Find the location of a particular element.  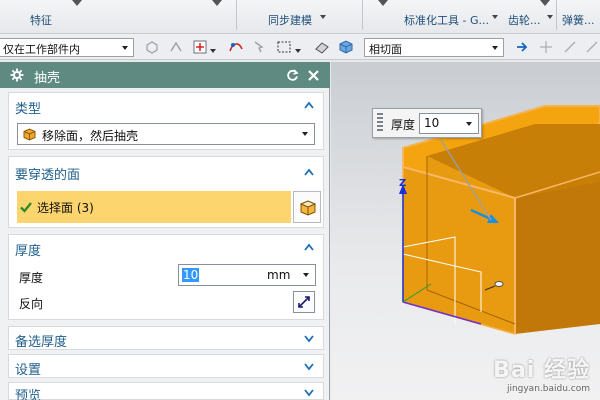

faces-section-header: 要穿透的面 is located at coordinates (47, 173).